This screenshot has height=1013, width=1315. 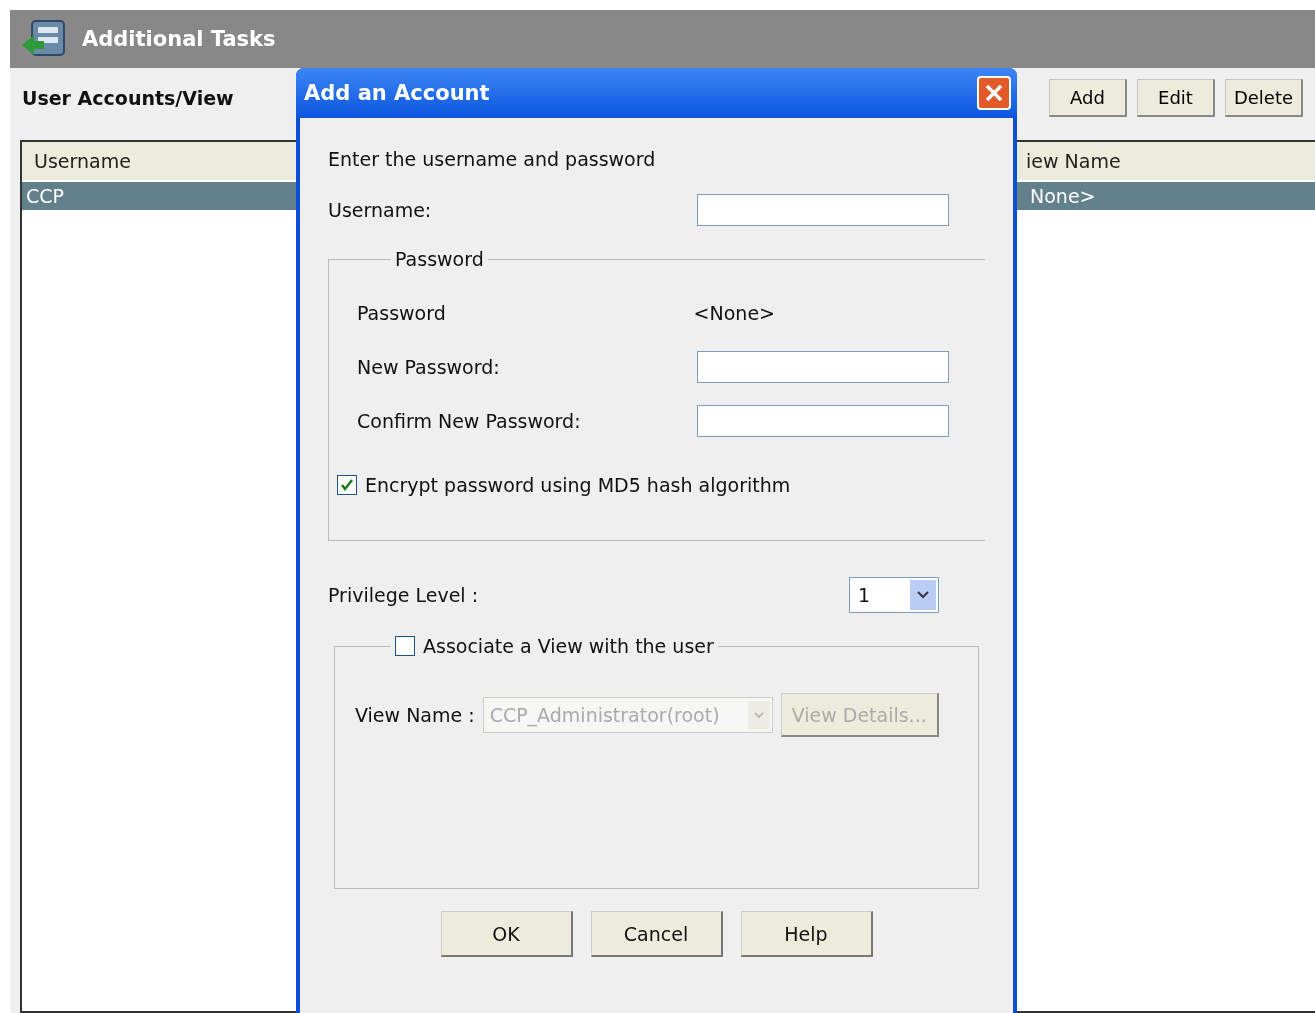 I want to click on privilege-label: Privilege Level :, so click(x=403, y=595).